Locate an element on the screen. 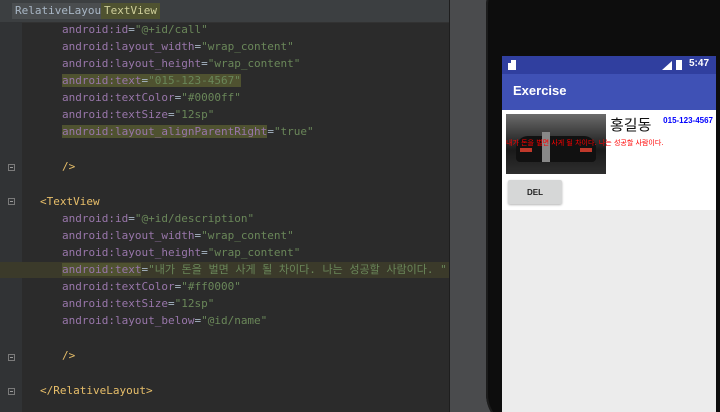 This screenshot has height=412, width=720. code-value: "015-123-4567" is located at coordinates (194, 80).